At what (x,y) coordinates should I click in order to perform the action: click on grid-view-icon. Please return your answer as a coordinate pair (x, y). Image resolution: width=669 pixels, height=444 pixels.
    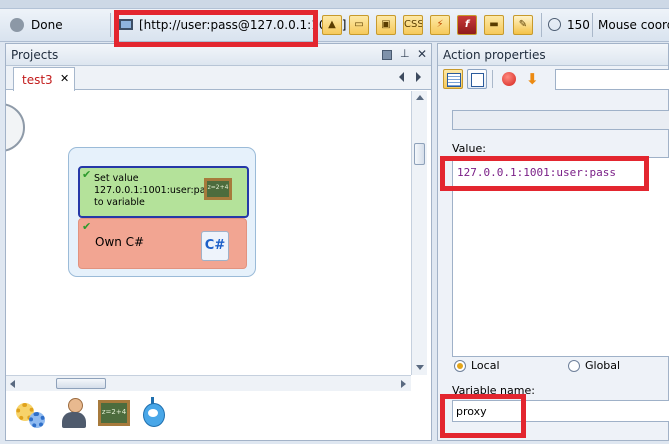
    Looking at the image, I should click on (453, 79).